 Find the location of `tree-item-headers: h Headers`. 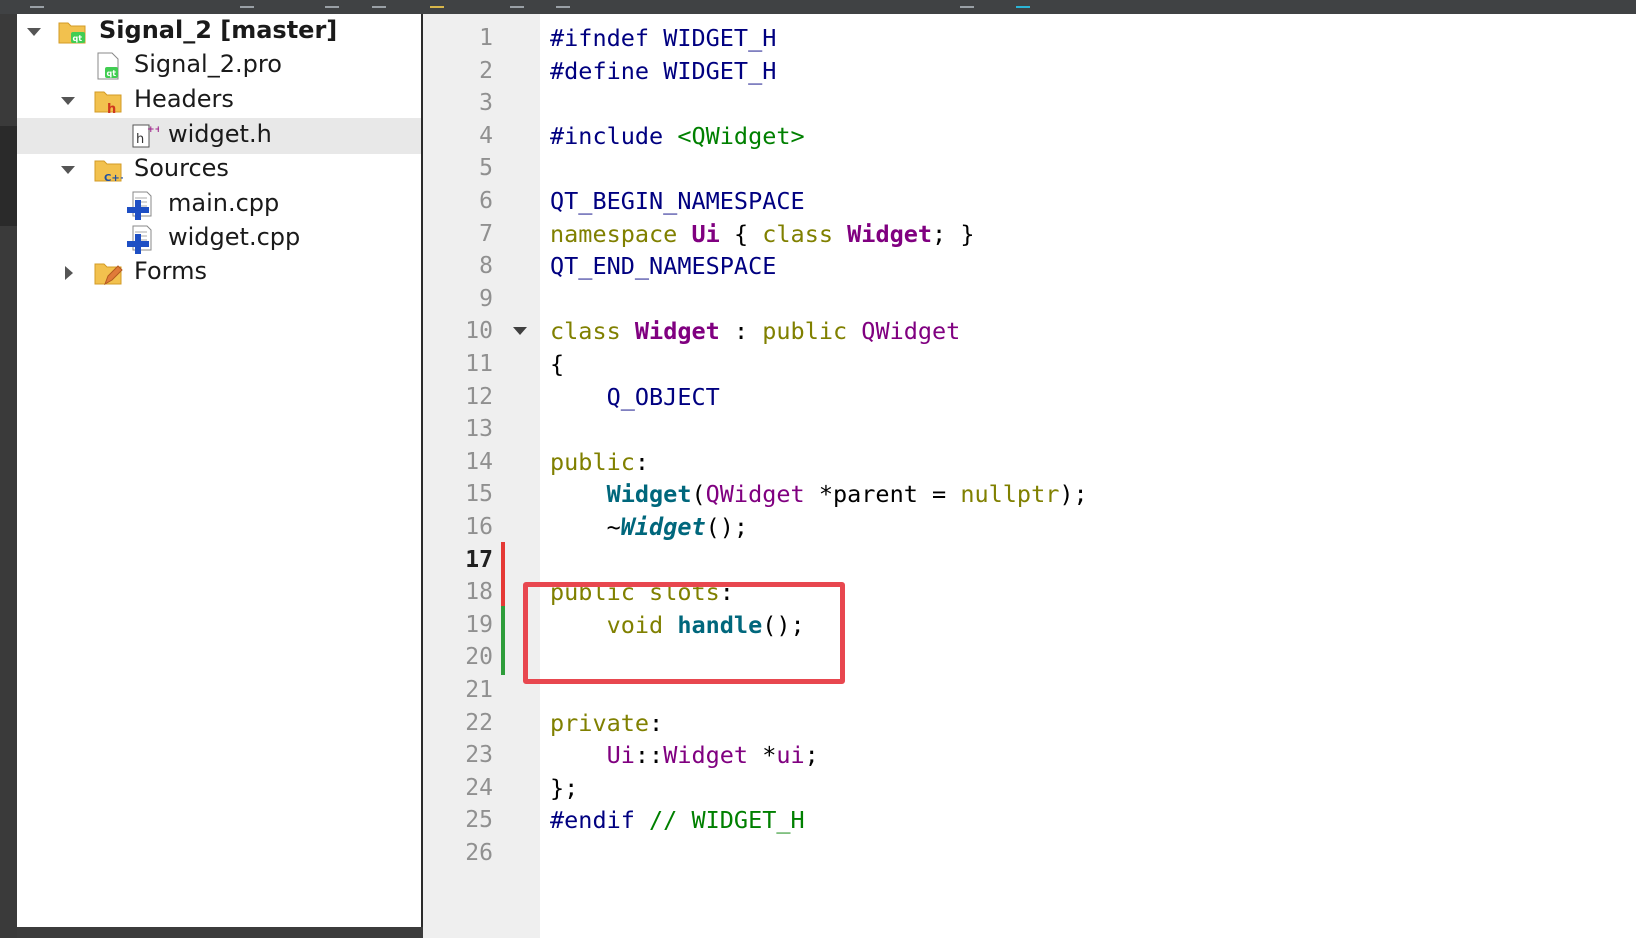

tree-item-headers: h Headers is located at coordinates (219, 101).